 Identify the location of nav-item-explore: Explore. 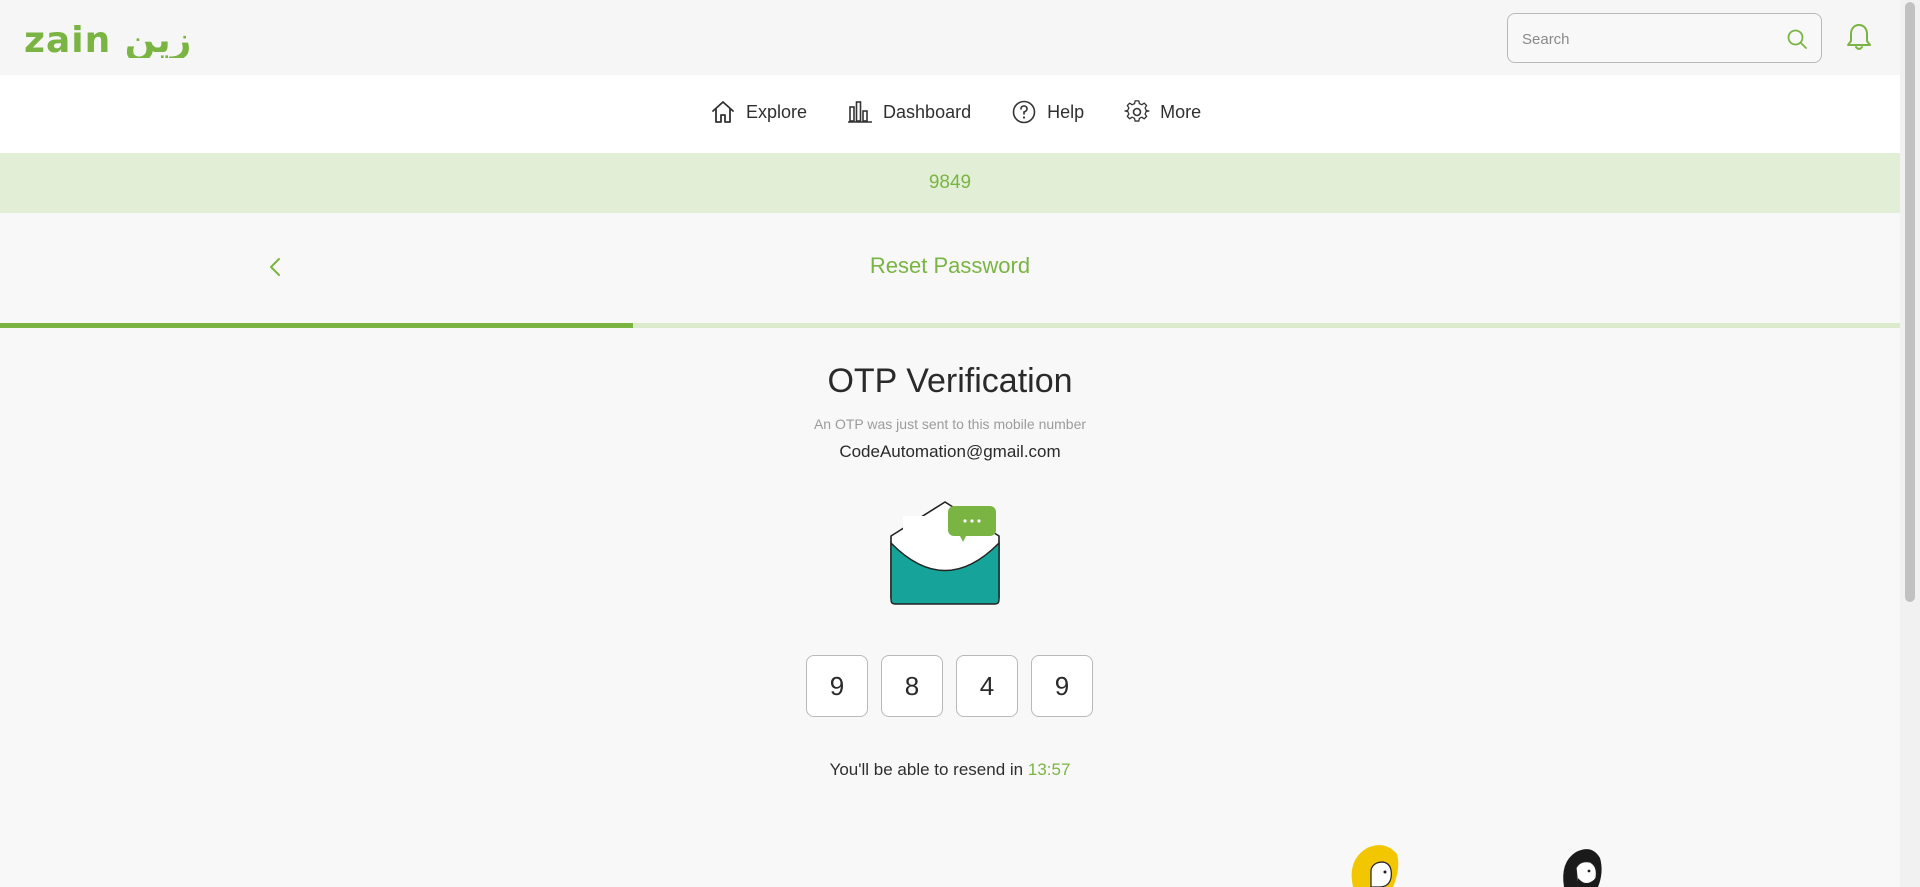
(758, 112).